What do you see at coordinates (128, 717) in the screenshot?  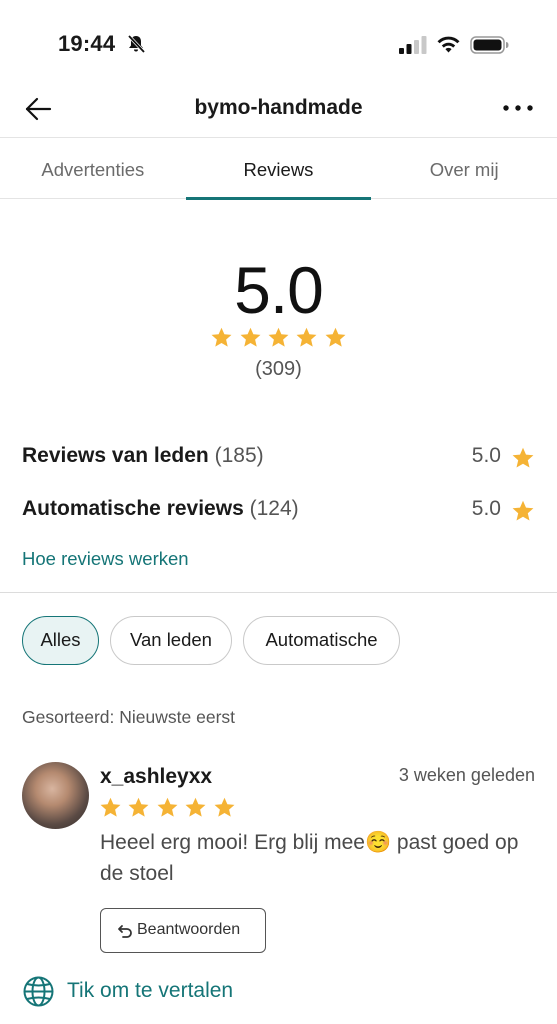 I see `sort-label: Gesorteerd: Nieuwste eerst` at bounding box center [128, 717].